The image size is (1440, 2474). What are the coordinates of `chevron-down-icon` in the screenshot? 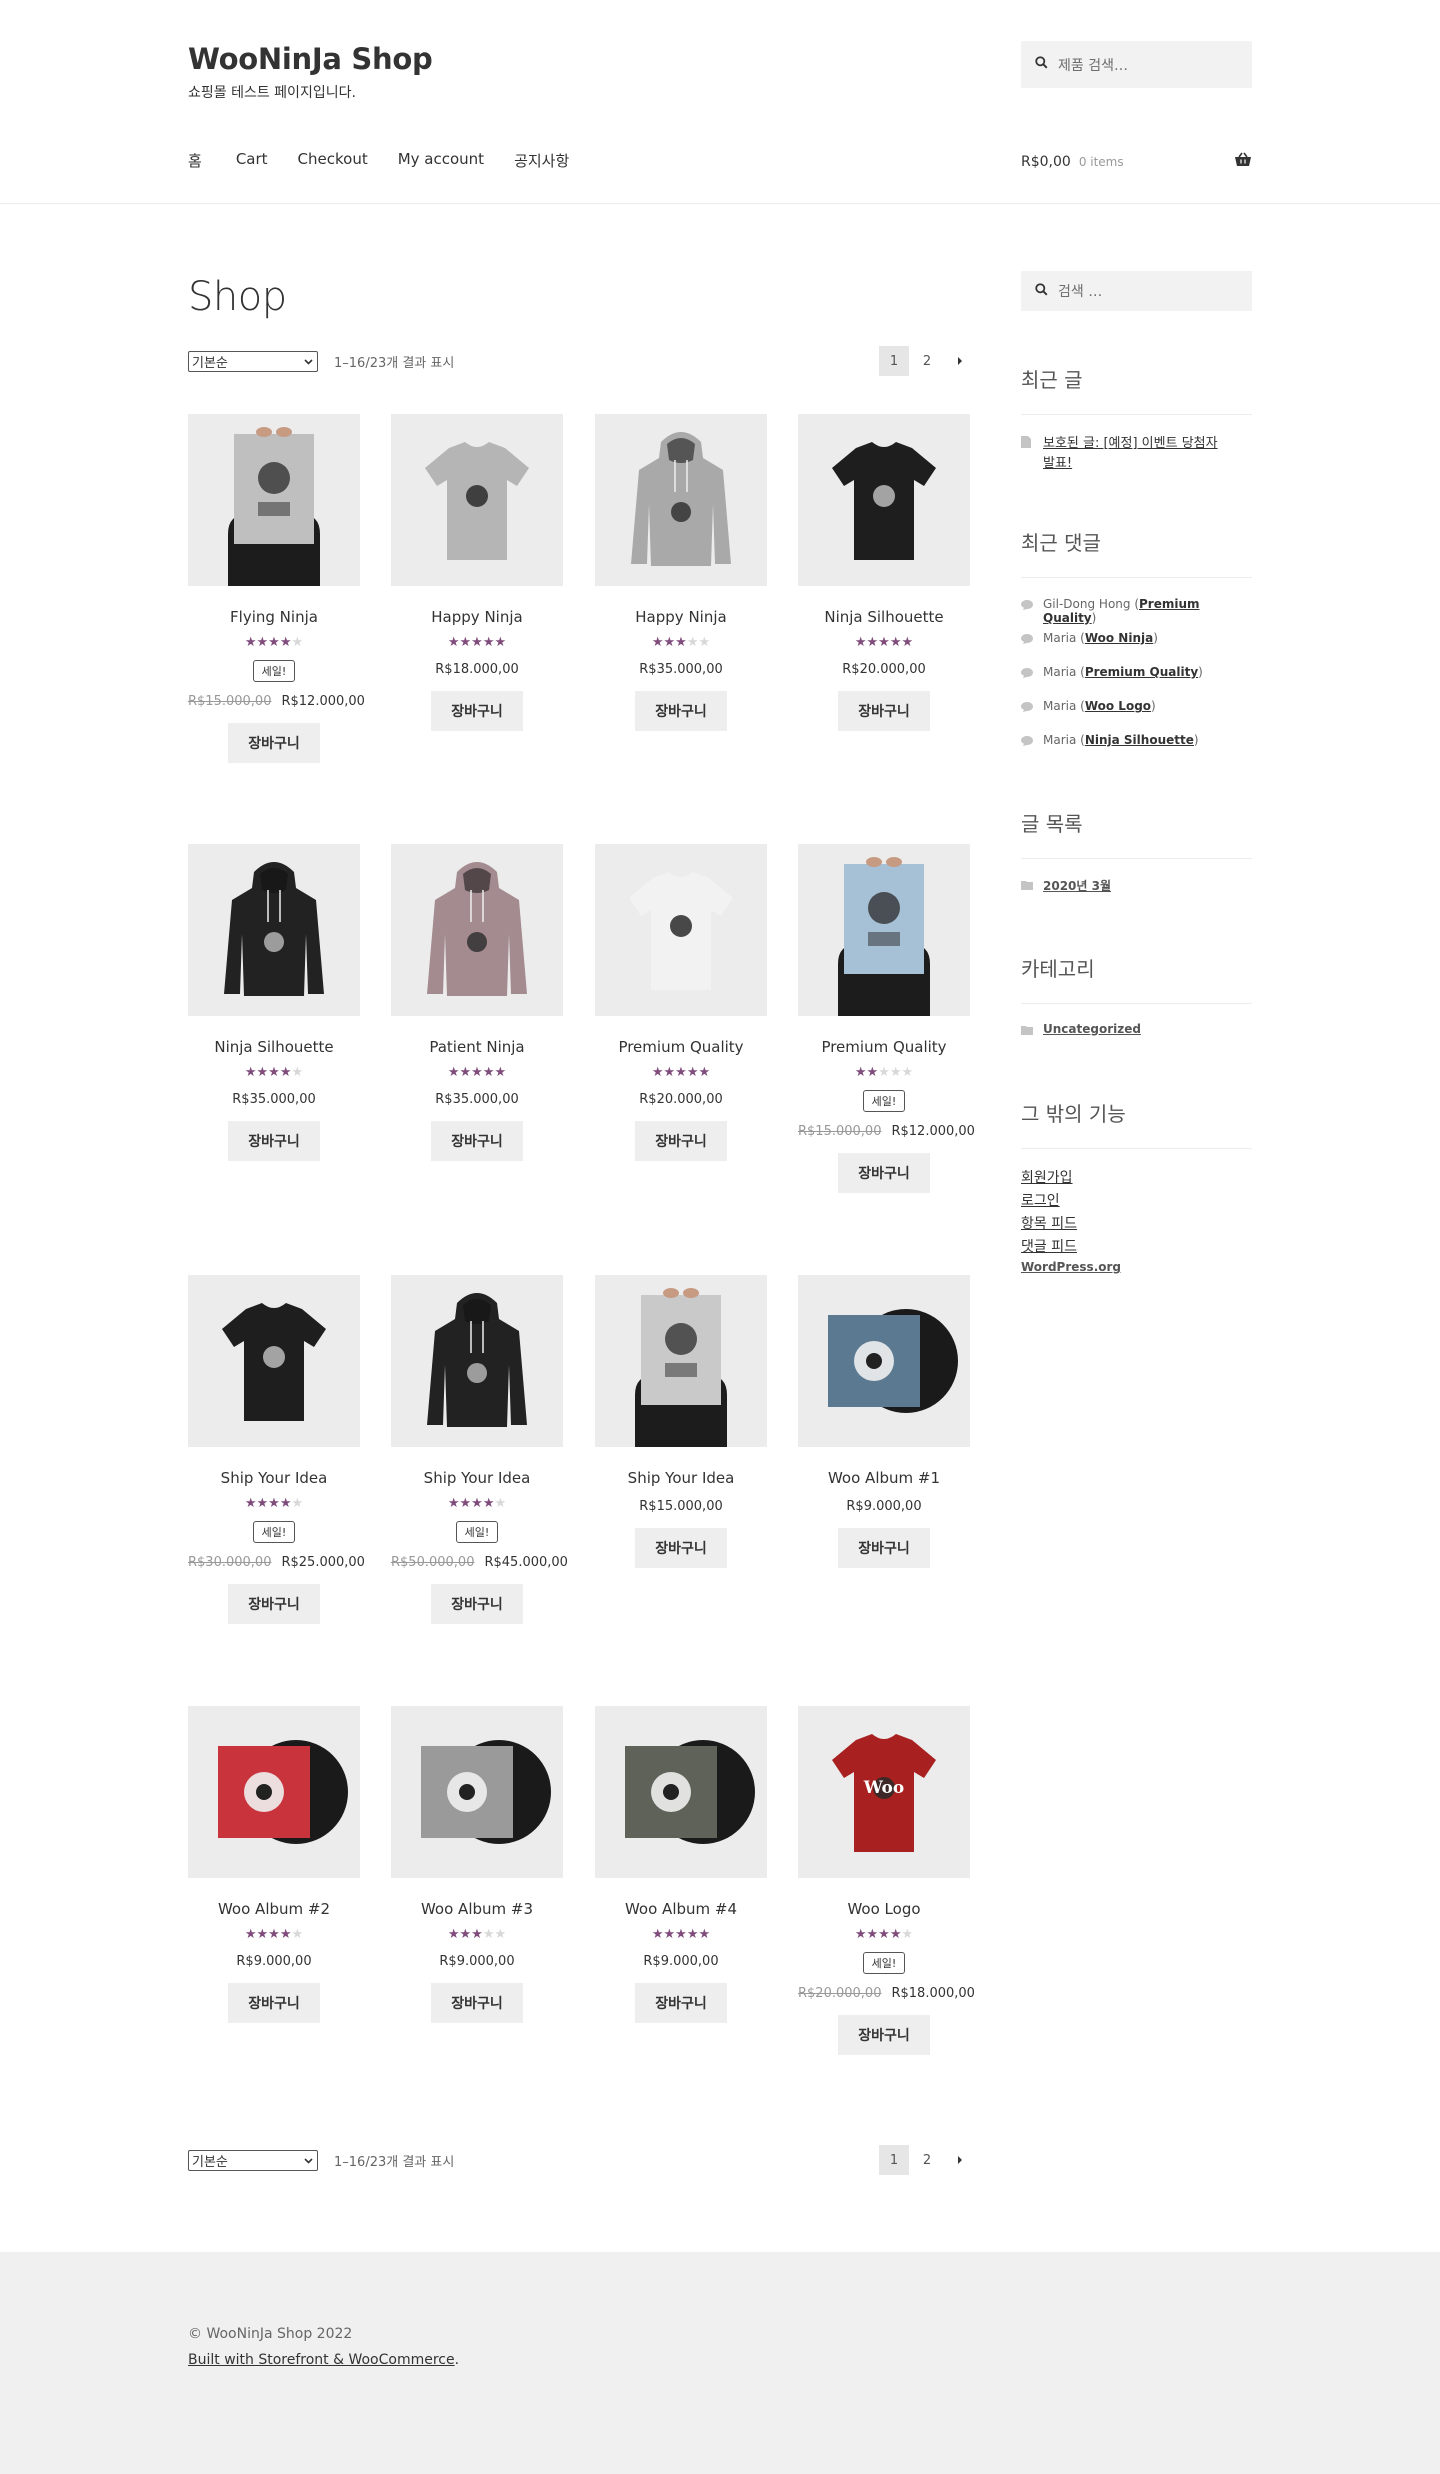 It's located at (308, 2160).